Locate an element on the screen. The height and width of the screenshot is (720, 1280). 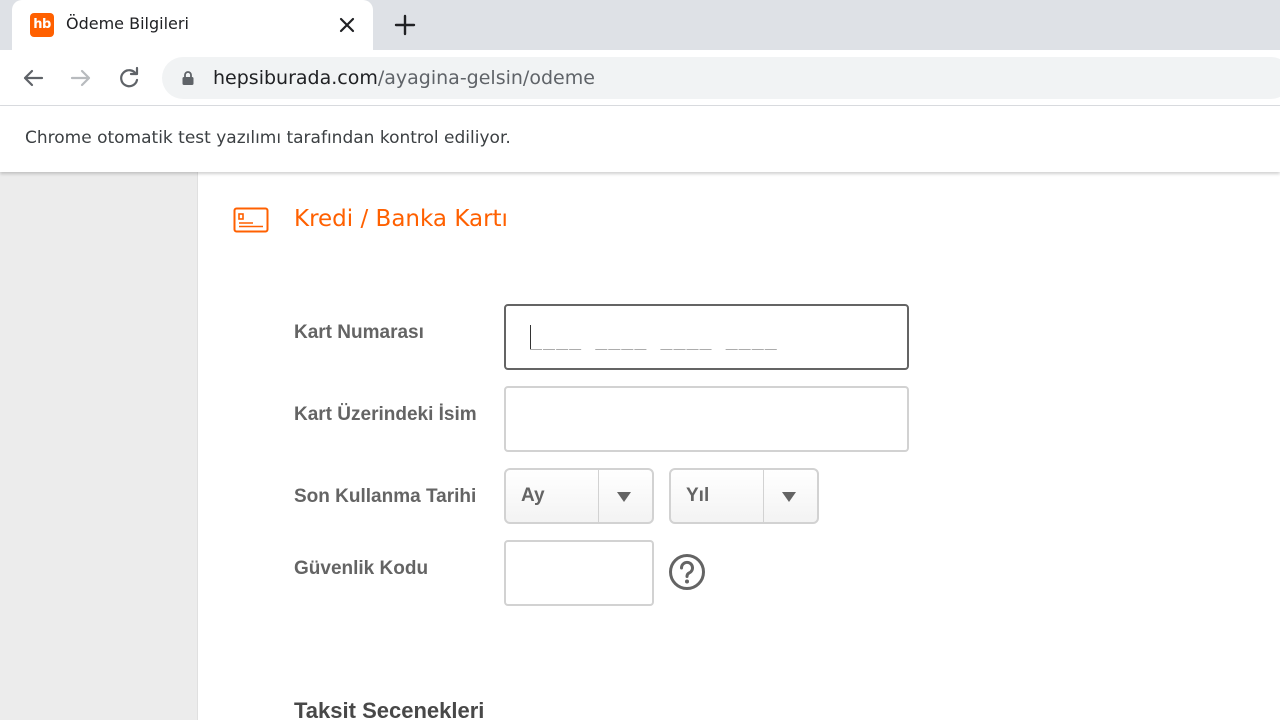
card-name-label: Kart Üzerindeki İsim is located at coordinates (385, 414).